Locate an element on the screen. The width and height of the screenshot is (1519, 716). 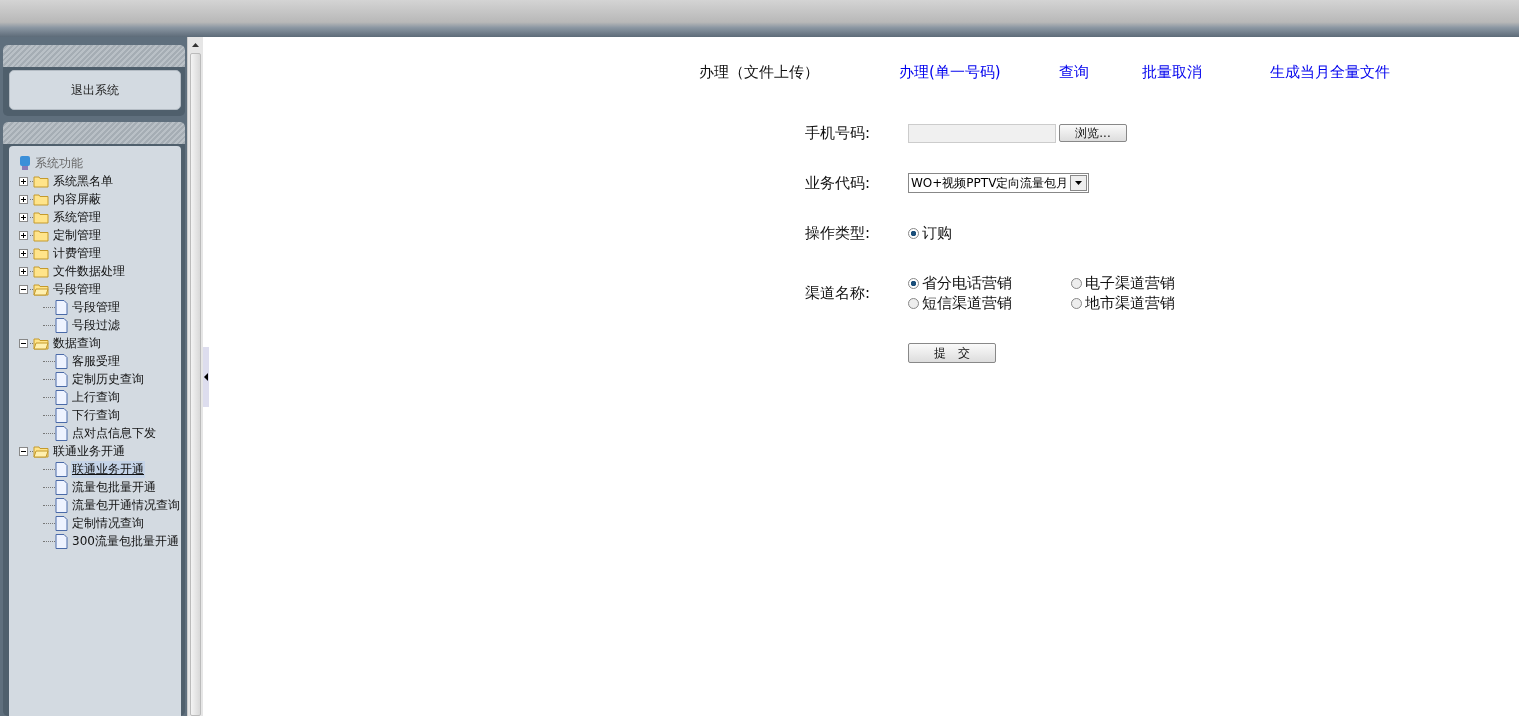
tree-folder: 号段管理 is located at coordinates (77, 289).